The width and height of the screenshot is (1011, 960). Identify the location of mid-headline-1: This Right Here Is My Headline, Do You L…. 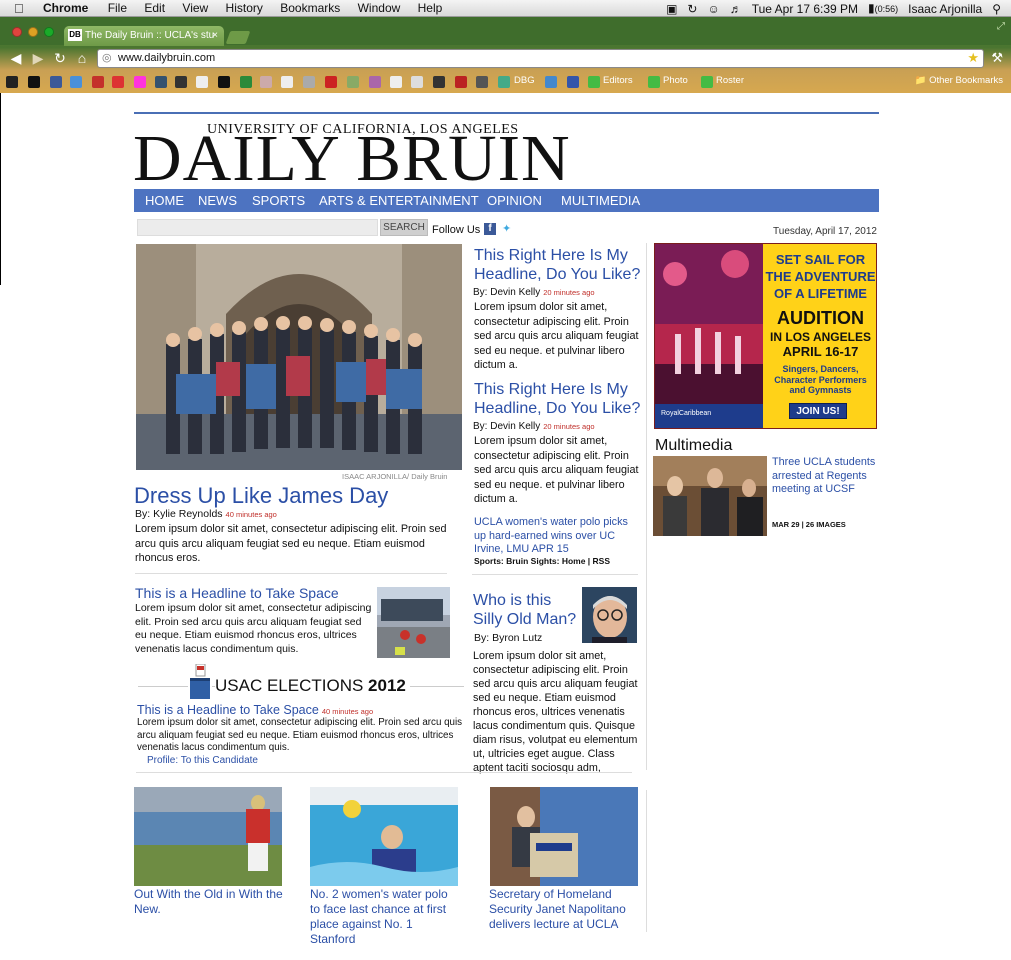
(559, 265).